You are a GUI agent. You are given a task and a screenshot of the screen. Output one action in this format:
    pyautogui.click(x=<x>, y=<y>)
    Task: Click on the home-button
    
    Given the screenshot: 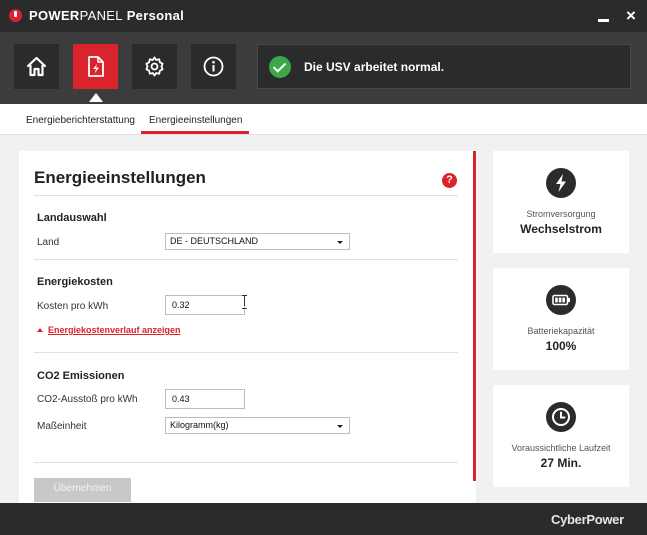 What is the action you would take?
    pyautogui.click(x=36, y=66)
    